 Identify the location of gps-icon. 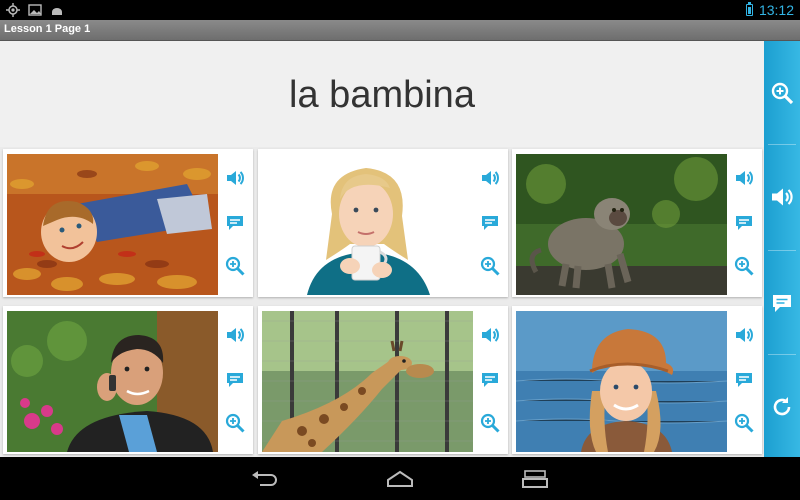
(13, 10).